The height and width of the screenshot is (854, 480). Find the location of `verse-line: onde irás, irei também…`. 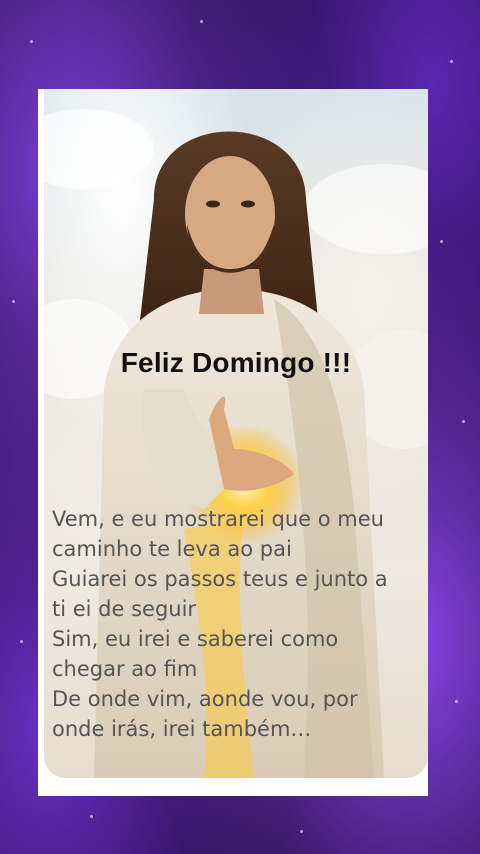

verse-line: onde irás, irei também… is located at coordinates (182, 729).